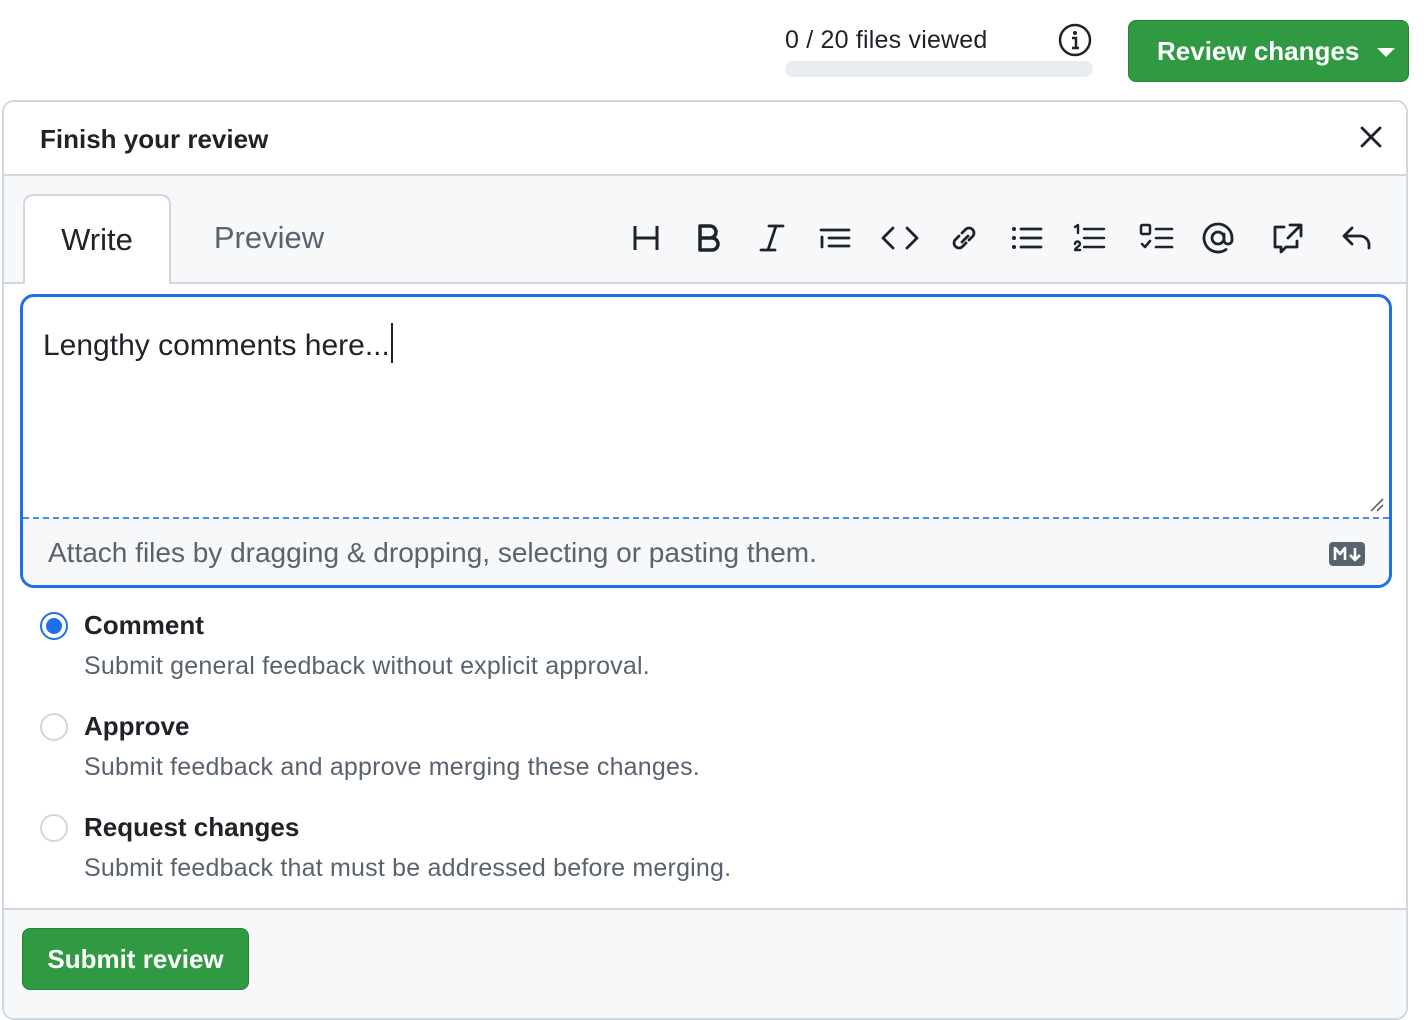  What do you see at coordinates (1288, 238) in the screenshot?
I see `cross-reference-icon` at bounding box center [1288, 238].